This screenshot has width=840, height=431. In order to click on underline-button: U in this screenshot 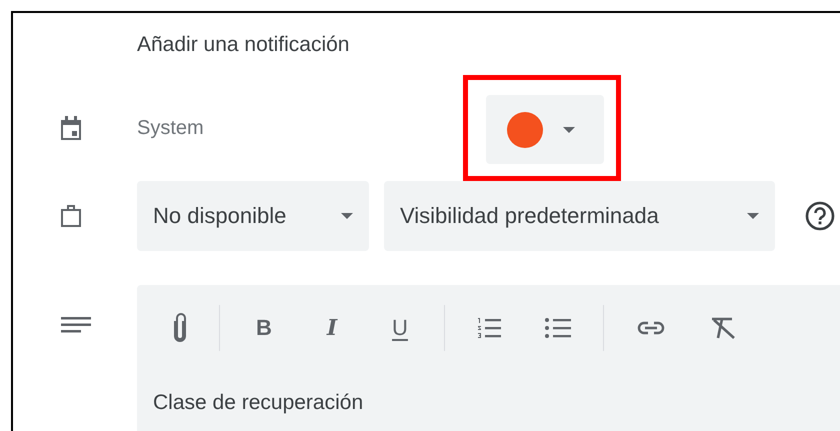, I will do `click(400, 328)`.